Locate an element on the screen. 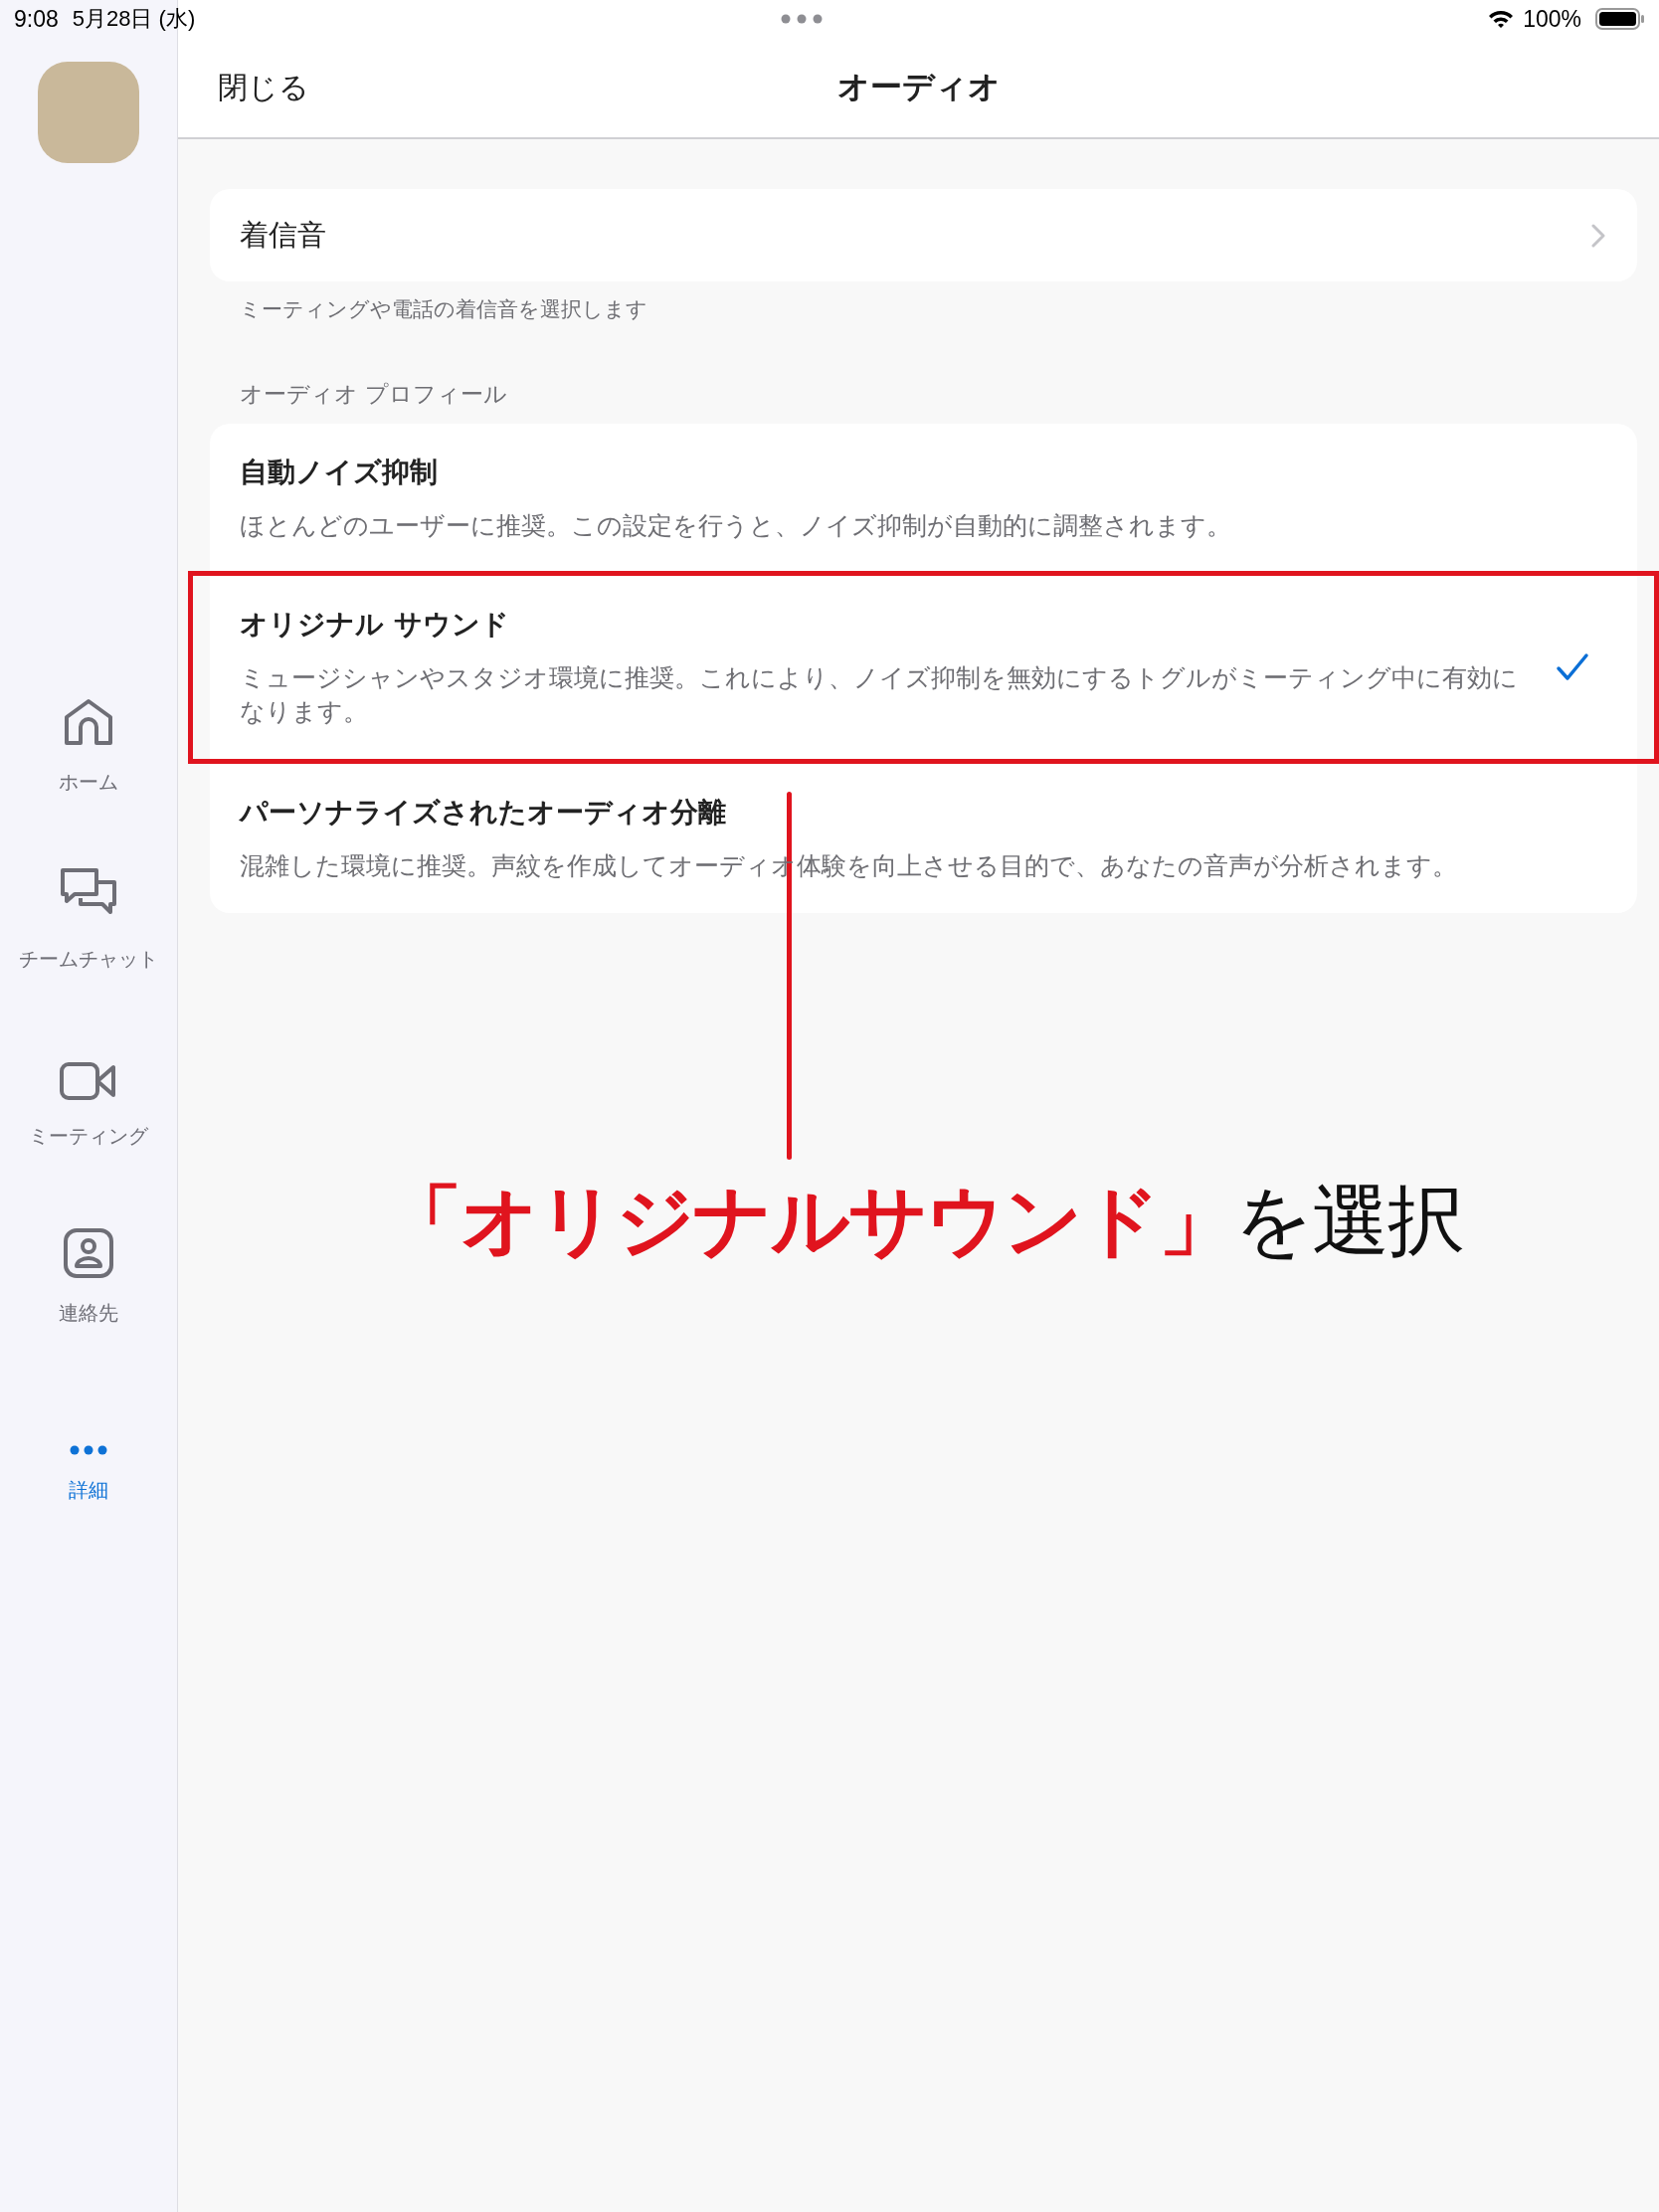  sidebar-tab: 連絡先 is located at coordinates (88, 1271).